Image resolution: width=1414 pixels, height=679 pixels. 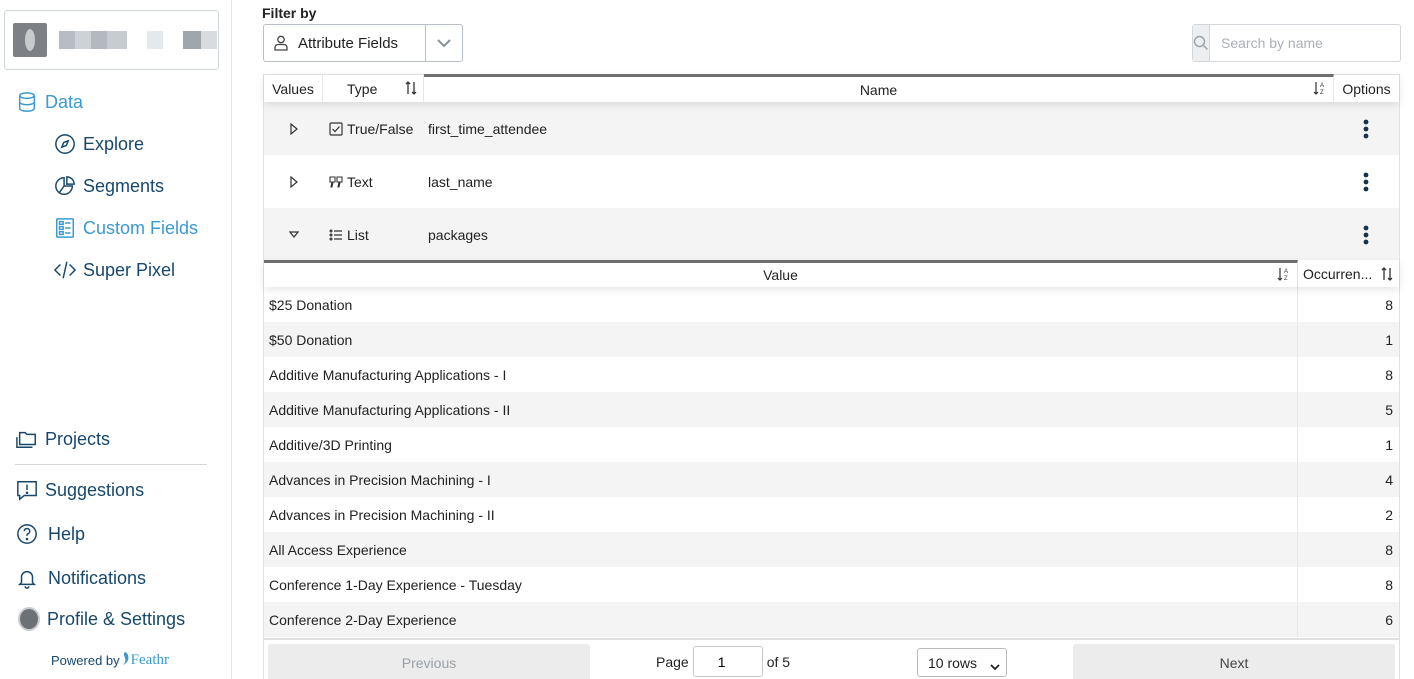 What do you see at coordinates (111, 464) in the screenshot?
I see `sidebar-divider` at bounding box center [111, 464].